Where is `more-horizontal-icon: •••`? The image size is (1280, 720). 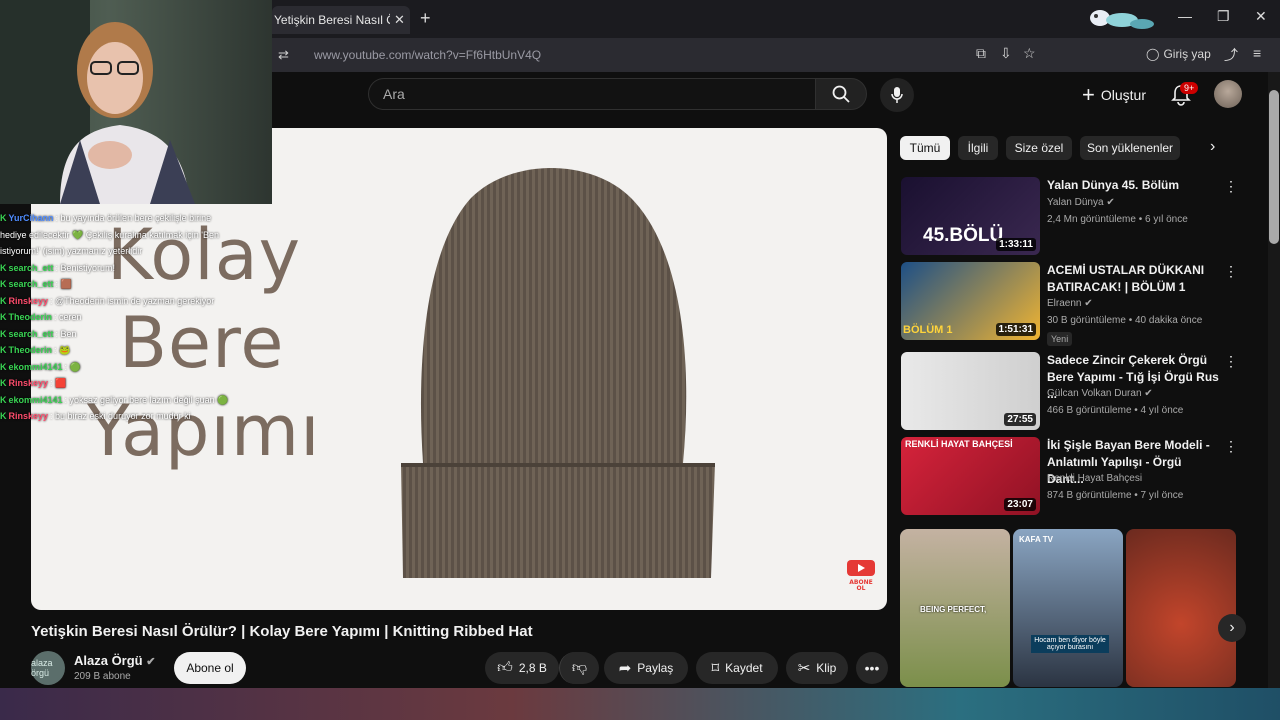
more-horizontal-icon: ••• is located at coordinates (872, 668).